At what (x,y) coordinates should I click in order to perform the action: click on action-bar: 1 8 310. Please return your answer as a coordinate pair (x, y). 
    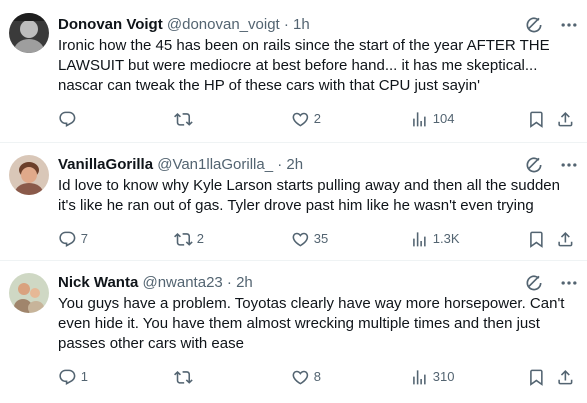
    Looking at the image, I should click on (293, 377).